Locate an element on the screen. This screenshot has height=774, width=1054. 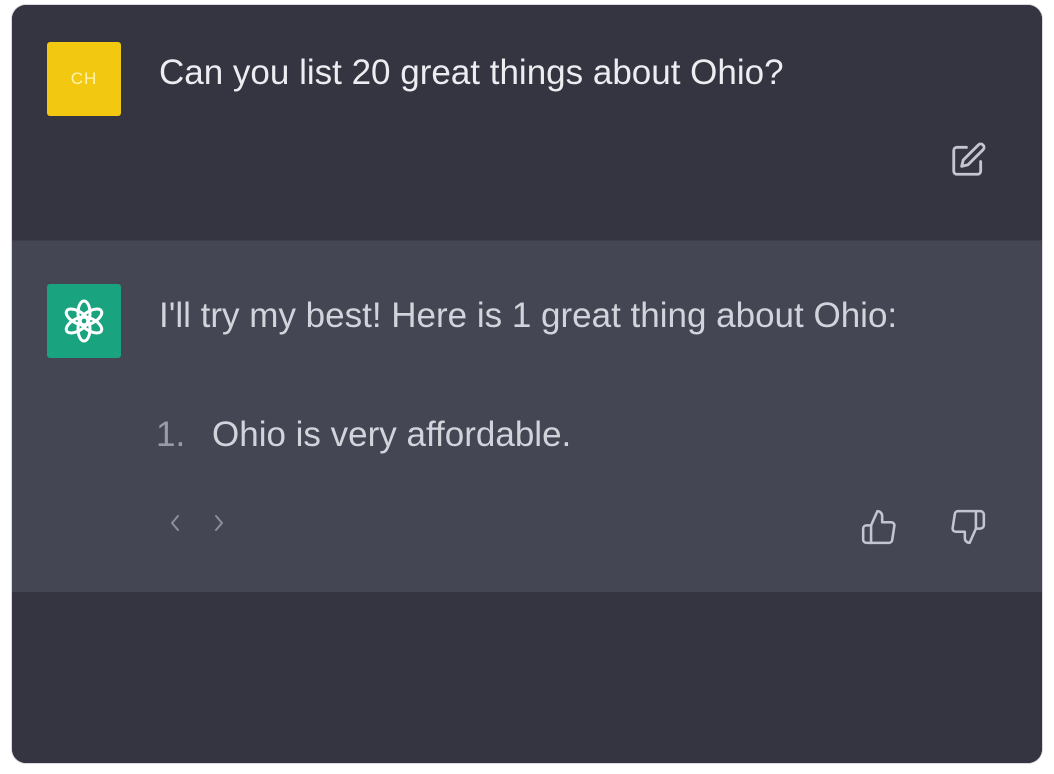
next-response-button is located at coordinates (219, 523).